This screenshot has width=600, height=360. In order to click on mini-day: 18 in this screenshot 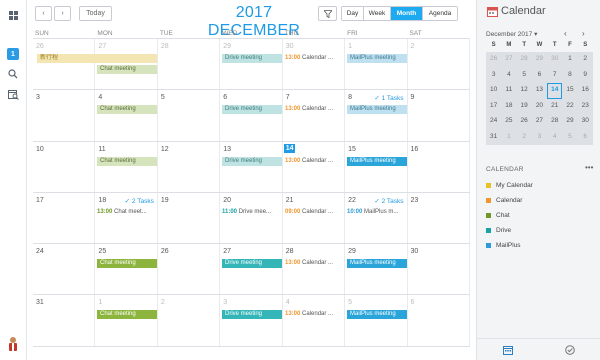, I will do `click(509, 106)`.